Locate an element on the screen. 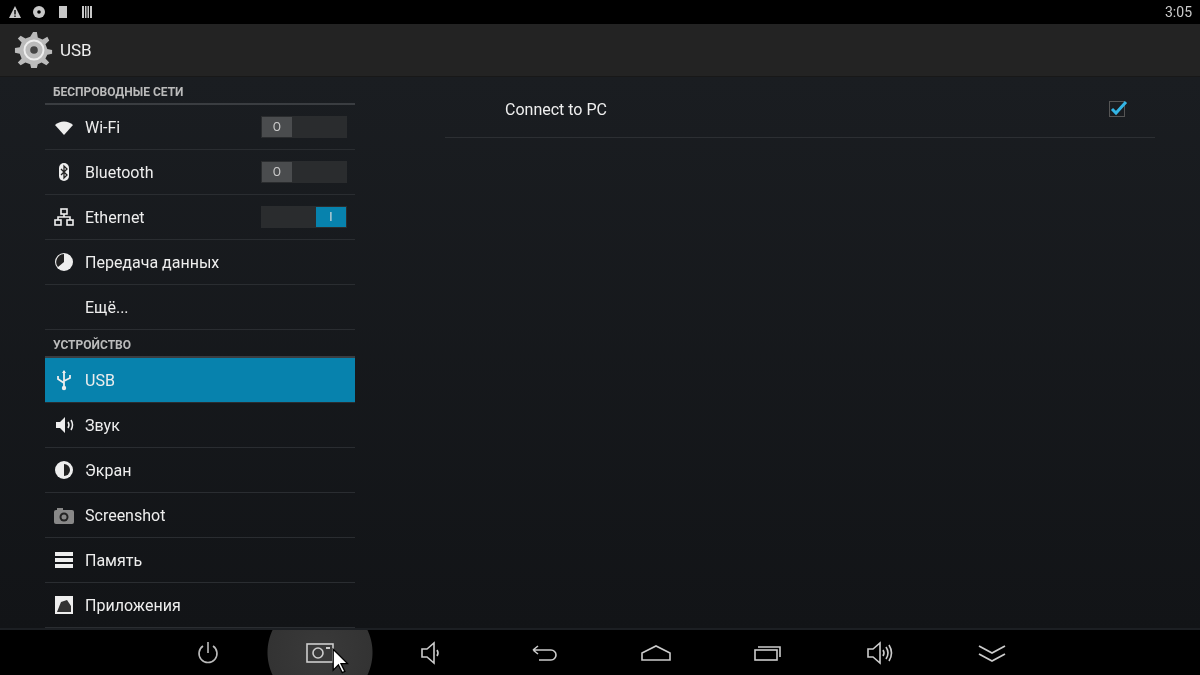 This screenshot has width=1200, height=675. settings-item: Screenshot is located at coordinates (200, 515).